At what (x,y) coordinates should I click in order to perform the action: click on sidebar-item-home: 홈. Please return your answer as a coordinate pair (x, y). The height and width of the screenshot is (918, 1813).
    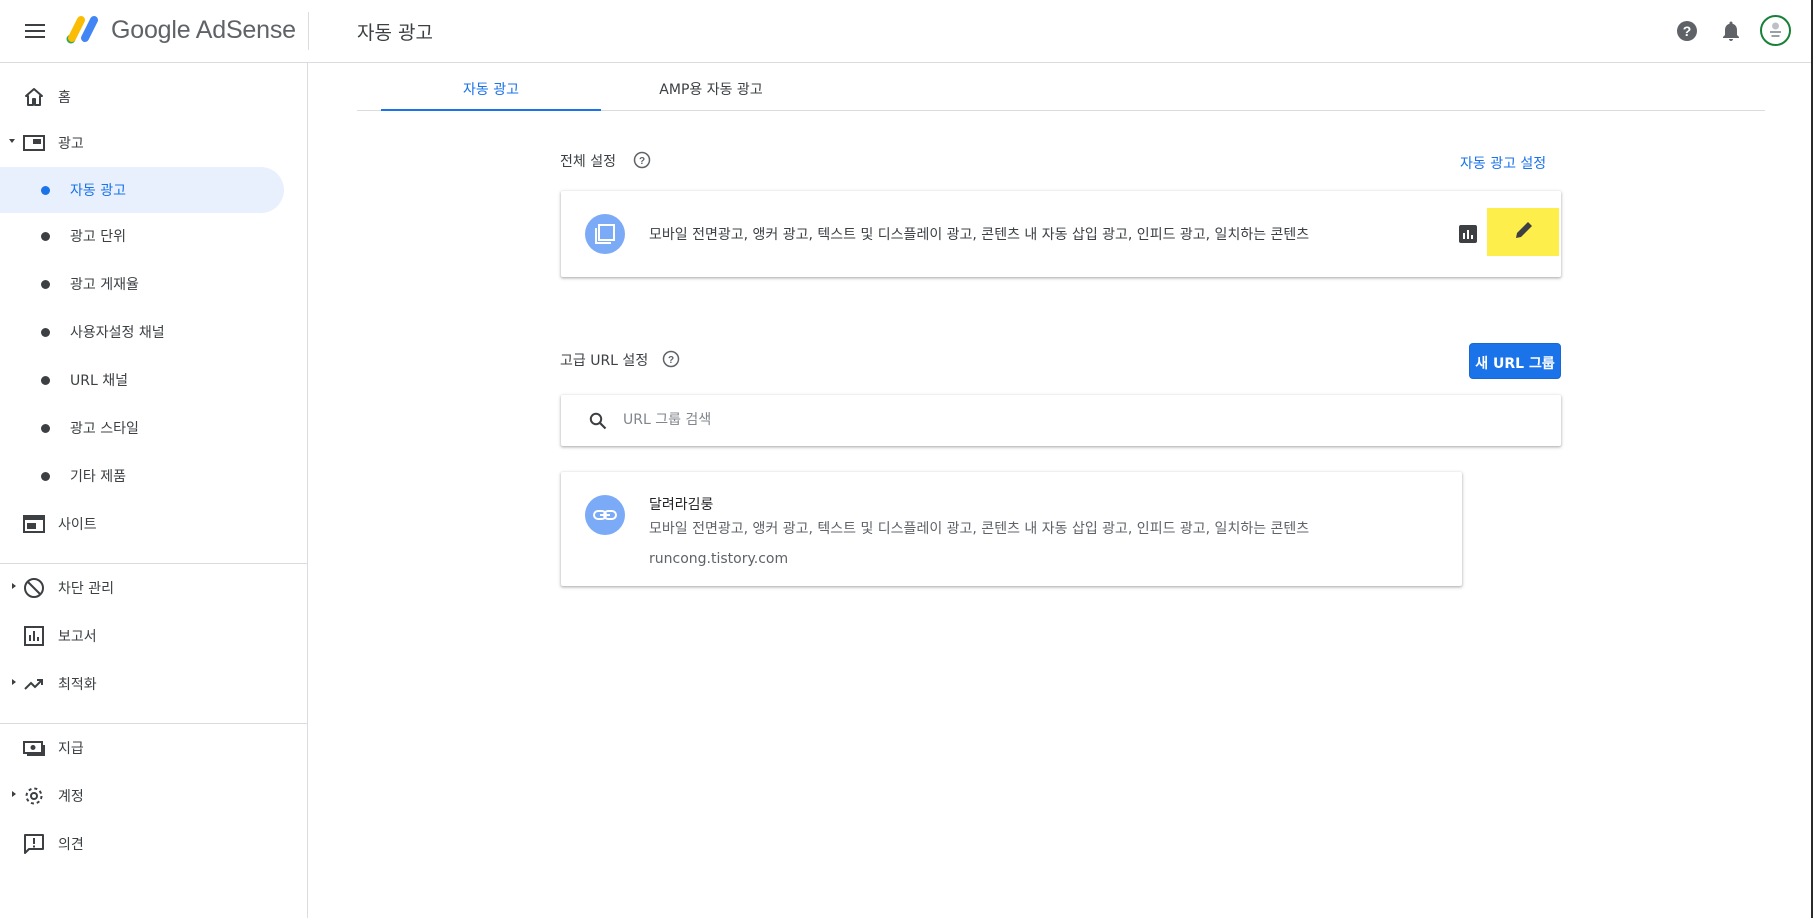
    Looking at the image, I should click on (142, 97).